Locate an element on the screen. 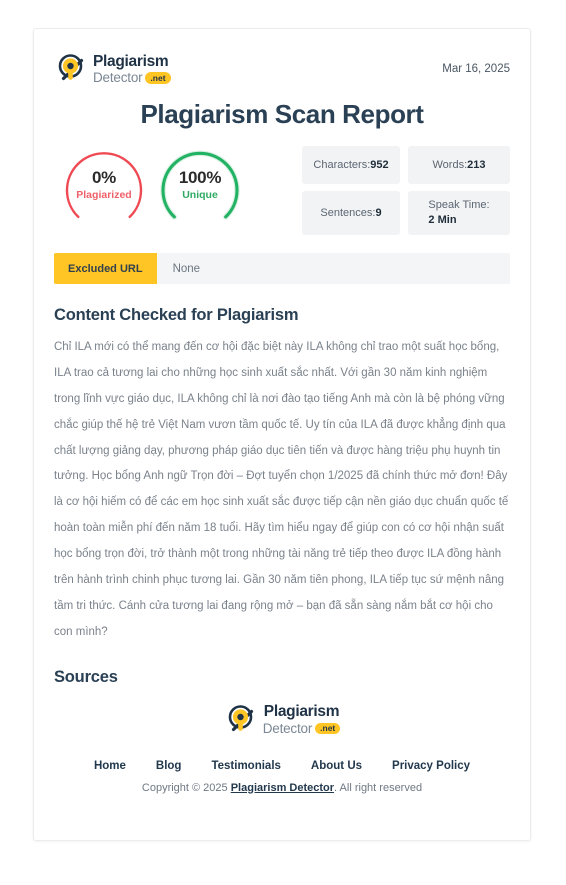 The image size is (566, 885). footer-link-testimonials: Testimonials is located at coordinates (245, 766).